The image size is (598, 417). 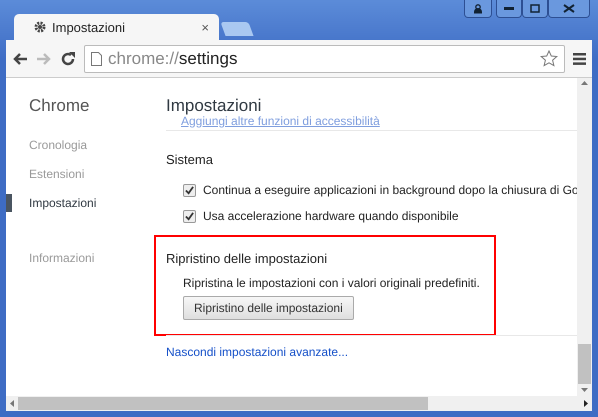 I want to click on reload-icon, so click(x=68, y=58).